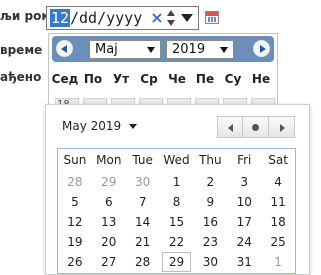 The width and height of the screenshot is (321, 275). I want to click on weekday-label: Sat, so click(278, 160).